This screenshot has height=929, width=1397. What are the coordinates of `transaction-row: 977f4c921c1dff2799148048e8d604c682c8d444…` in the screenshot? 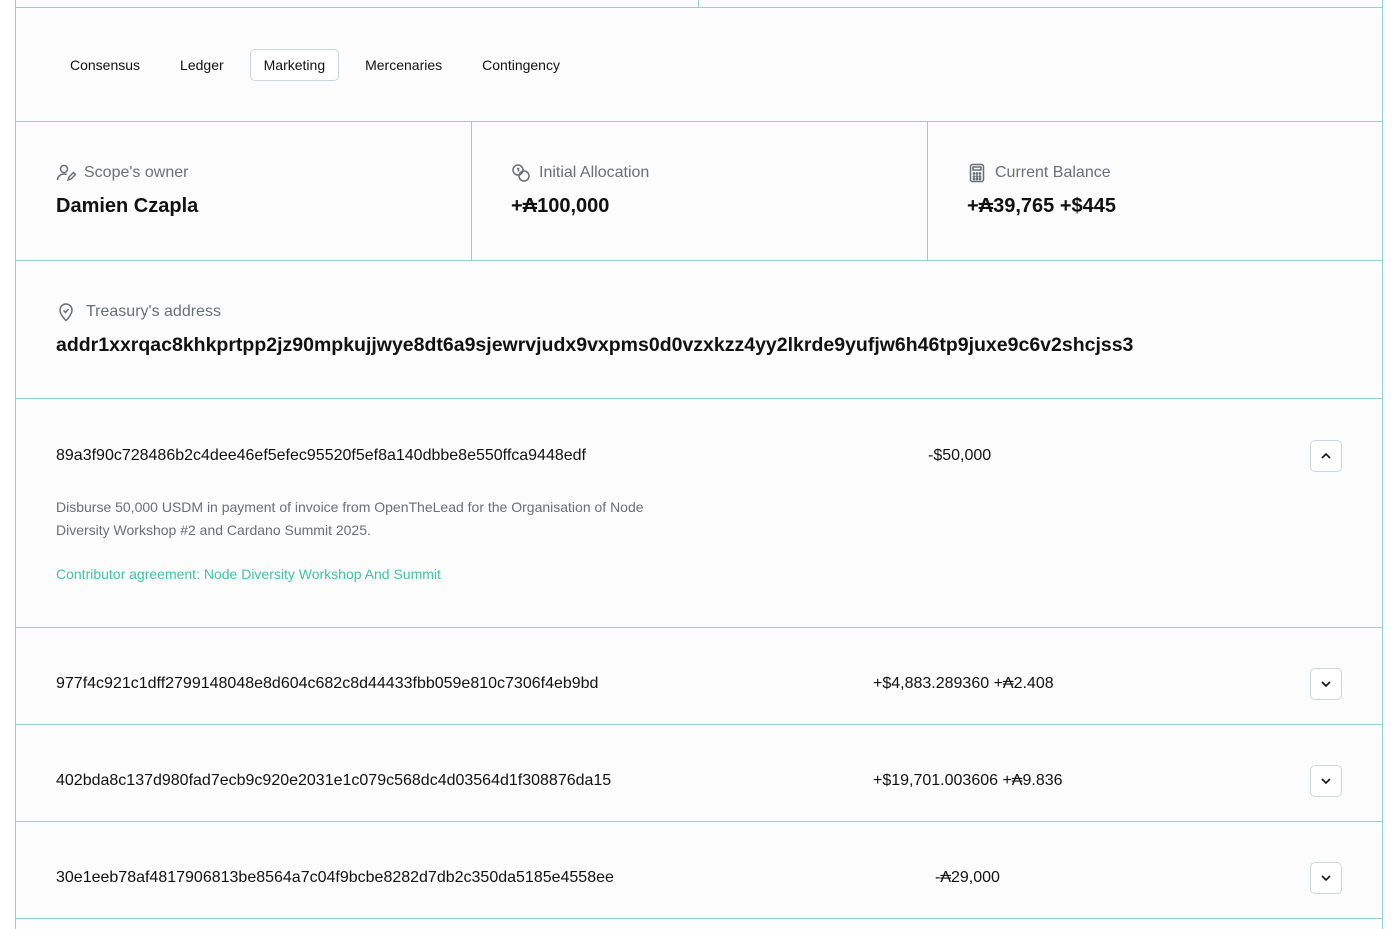 It's located at (699, 676).